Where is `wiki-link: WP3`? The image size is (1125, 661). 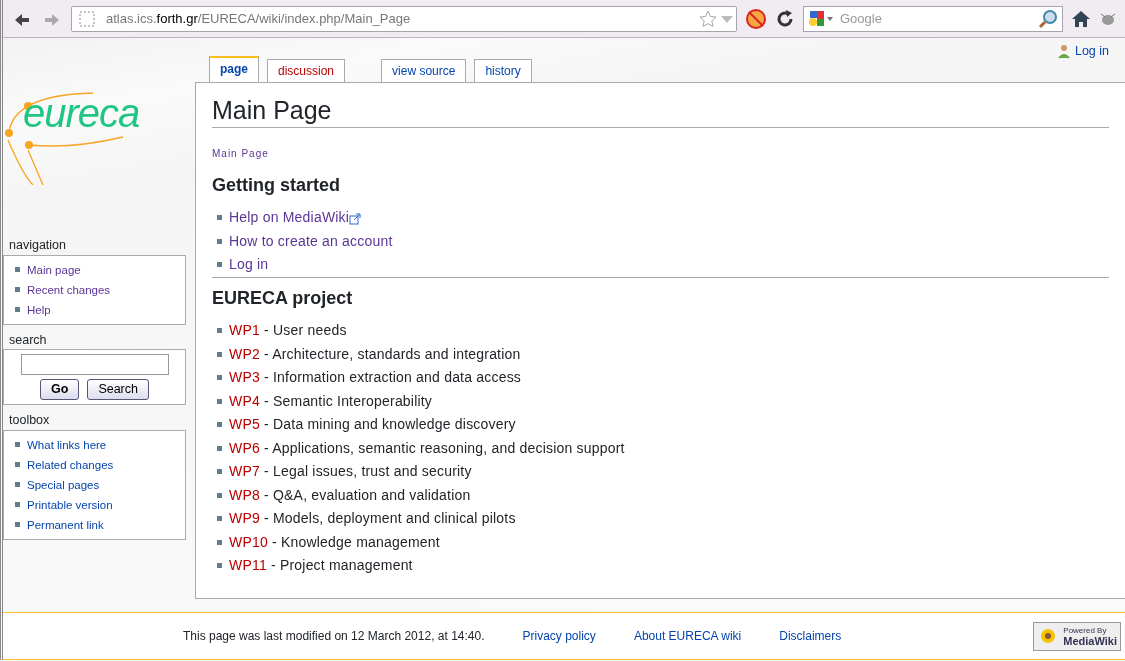
wiki-link: WP3 is located at coordinates (244, 377).